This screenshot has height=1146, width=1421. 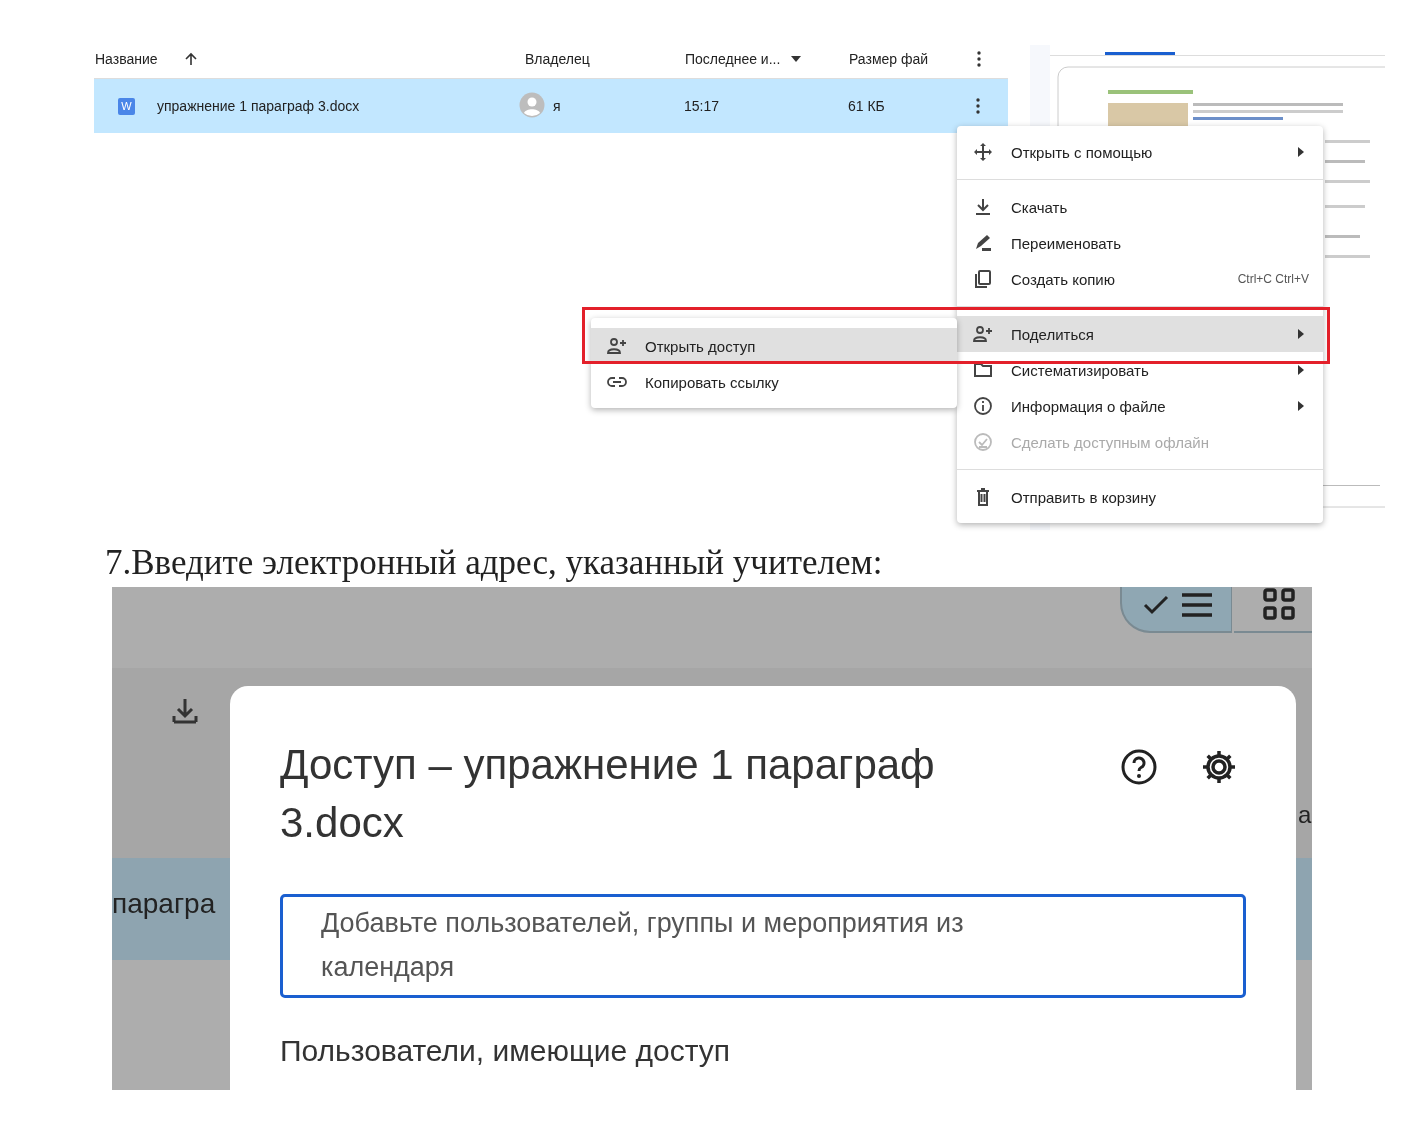 I want to click on offline-icon, so click(x=983, y=442).